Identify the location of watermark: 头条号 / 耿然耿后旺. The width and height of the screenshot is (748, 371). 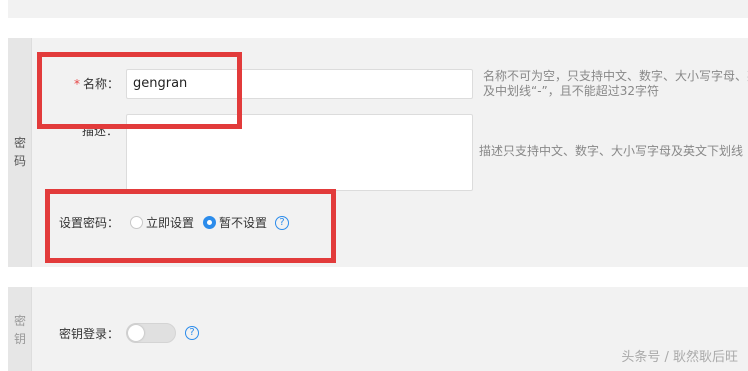
(679, 357).